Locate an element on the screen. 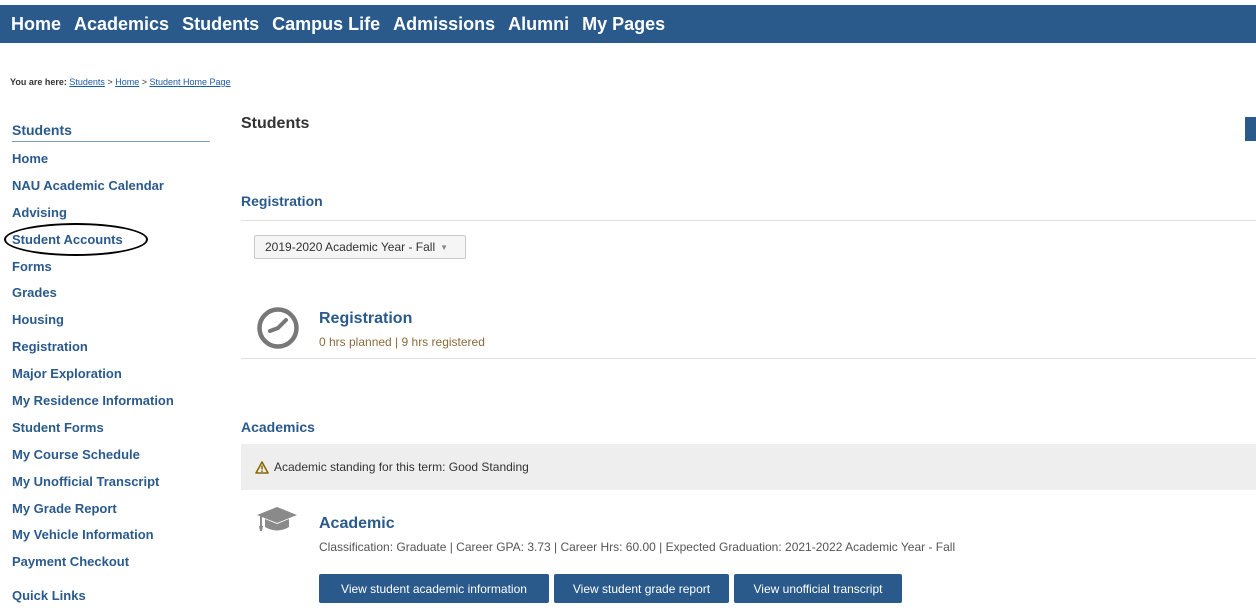 Image resolution: width=1256 pixels, height=610 pixels. sidebar-item-registration: Registration is located at coordinates (111, 351).